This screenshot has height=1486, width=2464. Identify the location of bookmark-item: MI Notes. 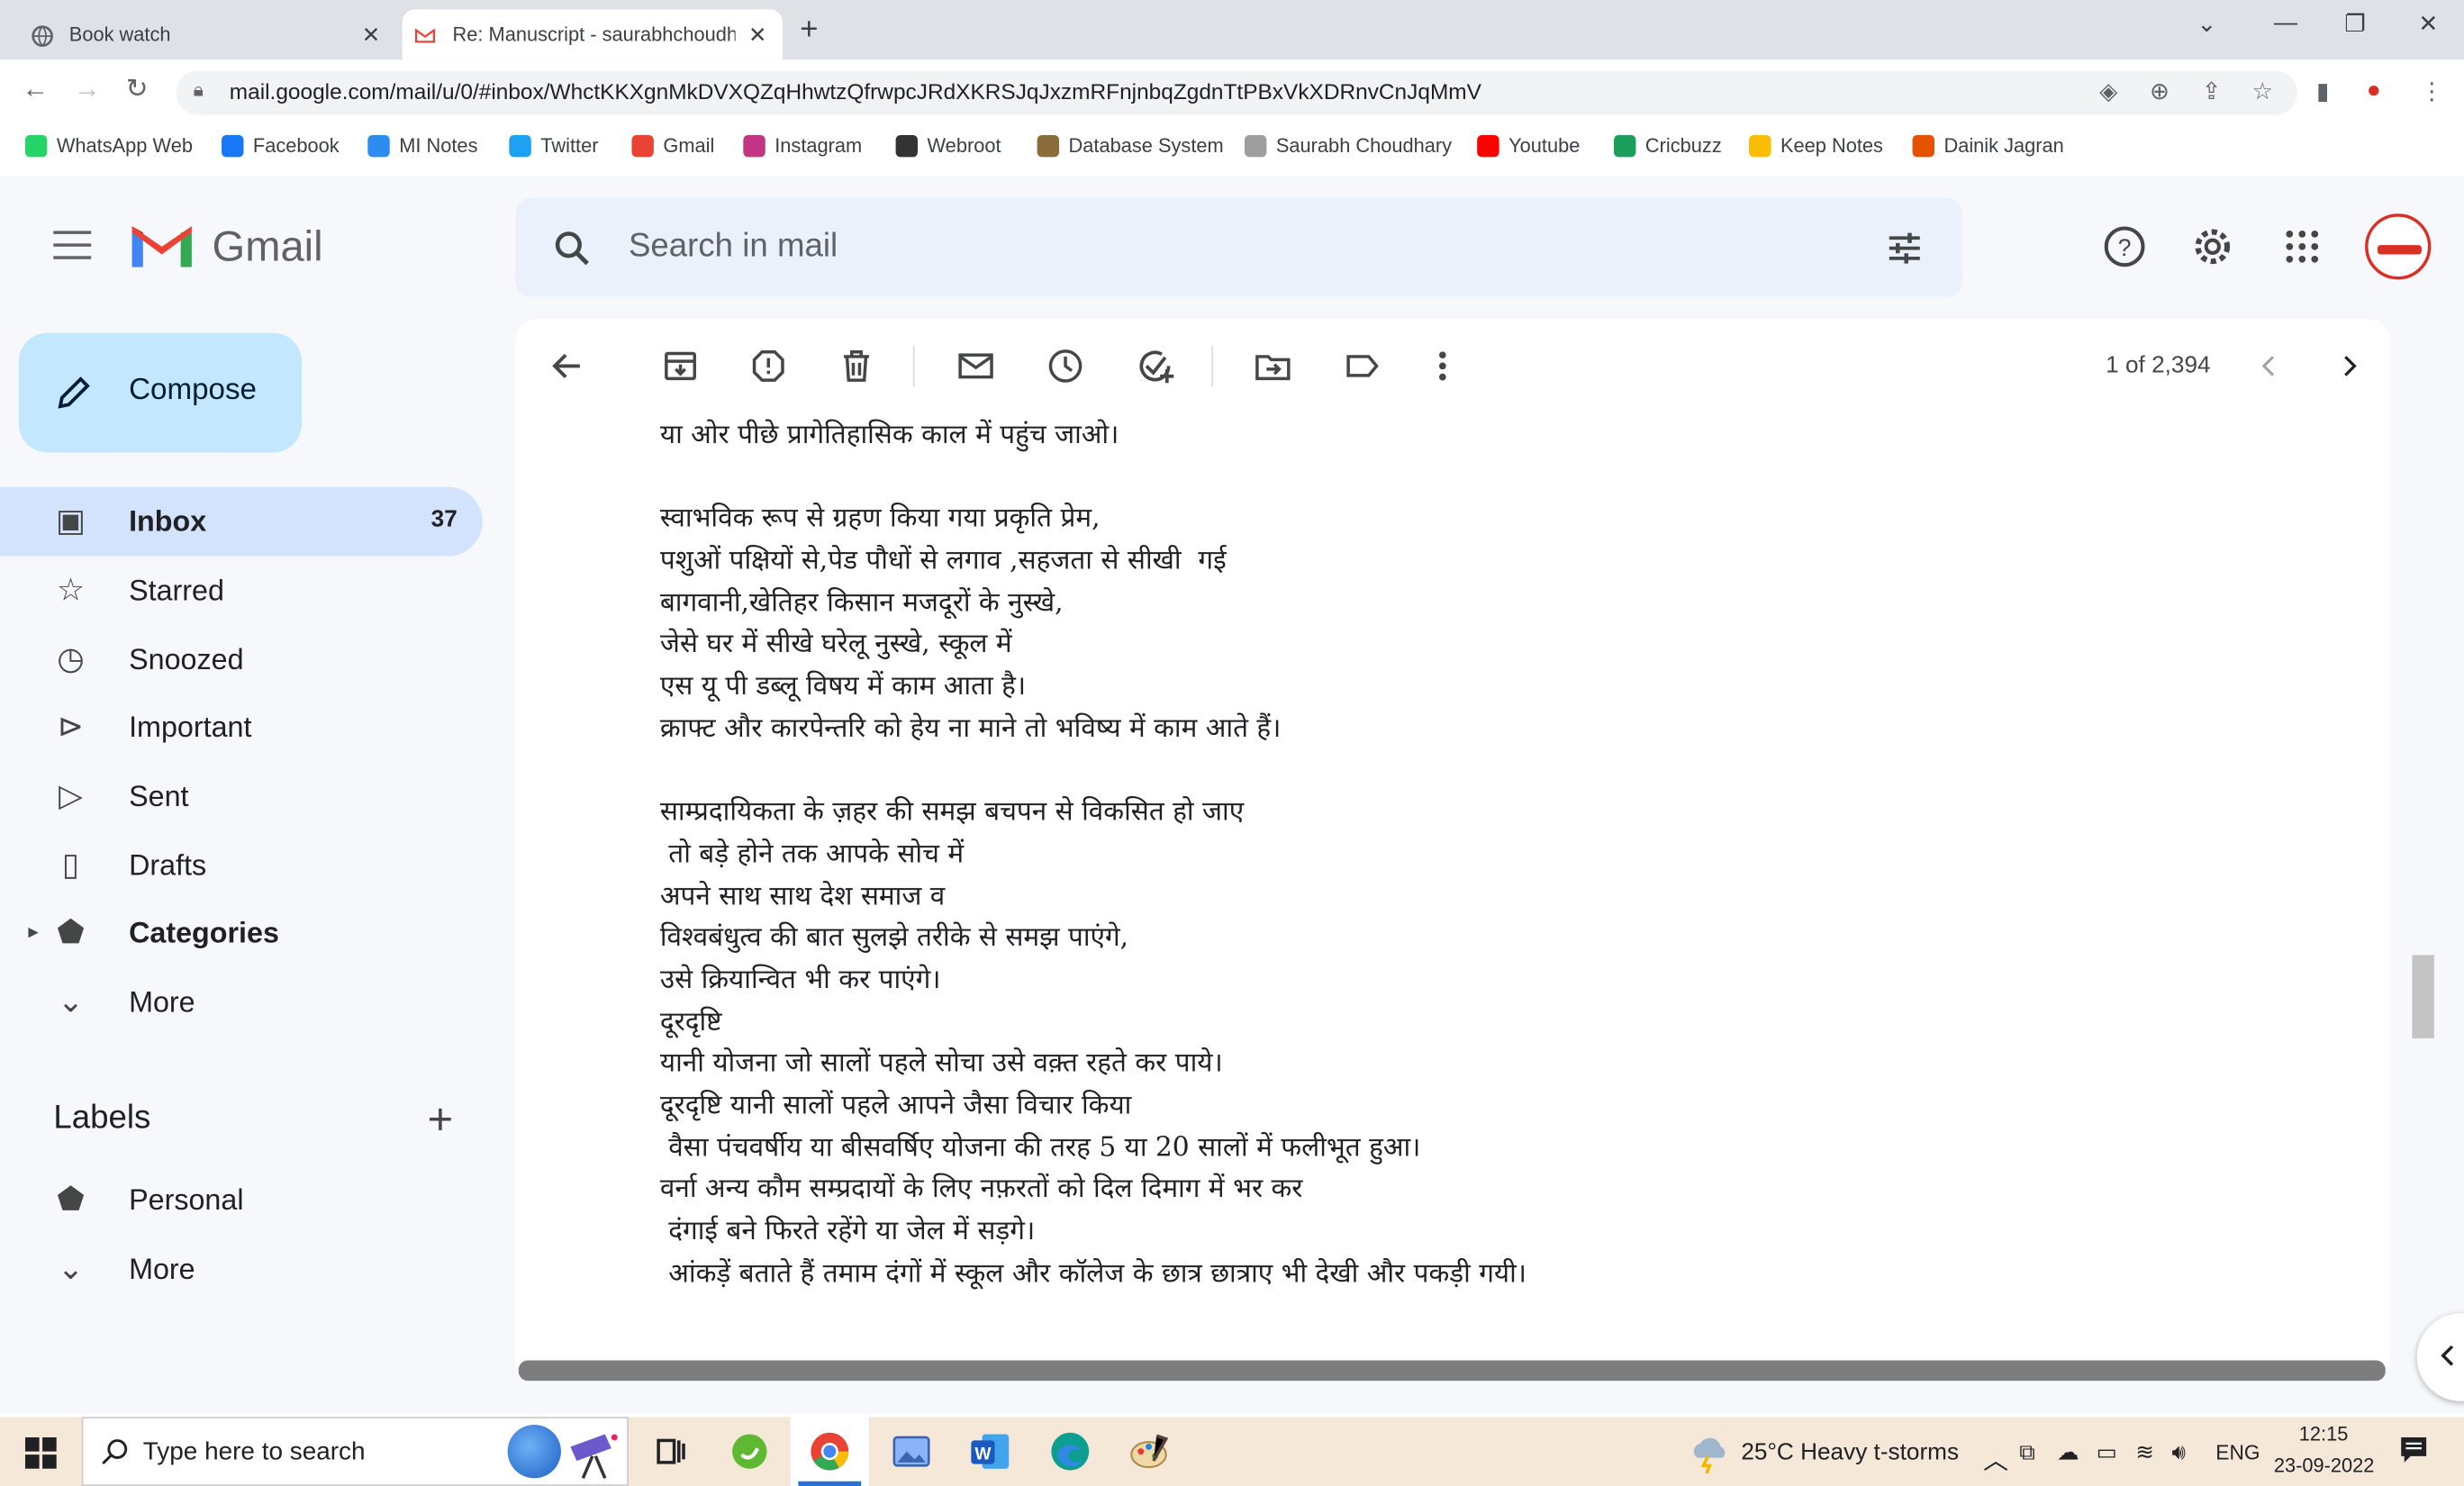
(422, 146).